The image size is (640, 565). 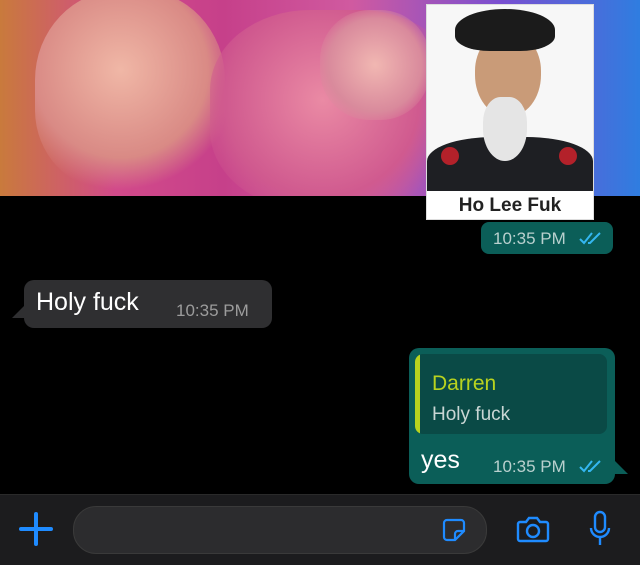 What do you see at coordinates (87, 302) in the screenshot?
I see `message-text: Holy fuck` at bounding box center [87, 302].